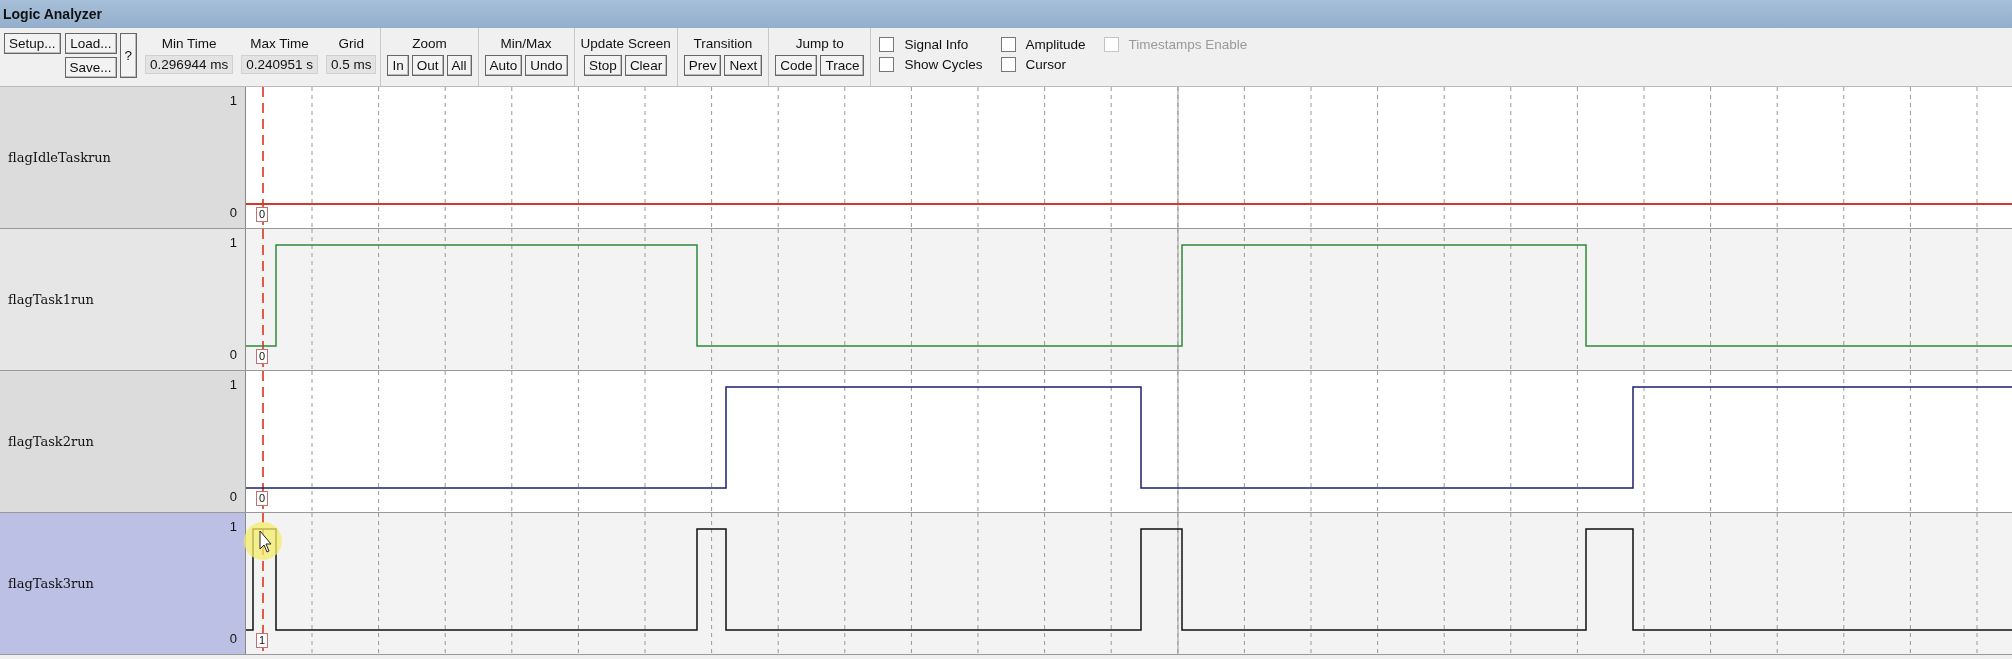  Describe the element at coordinates (931, 44) in the screenshot. I see `checkbox-option: Signal Info` at that location.